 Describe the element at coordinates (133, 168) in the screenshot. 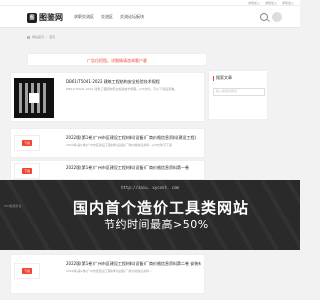

I see `article-title: 2022版(第1卷)广州市区建设工程材料(设备)厂商价格信息资料第一卷` at that location.